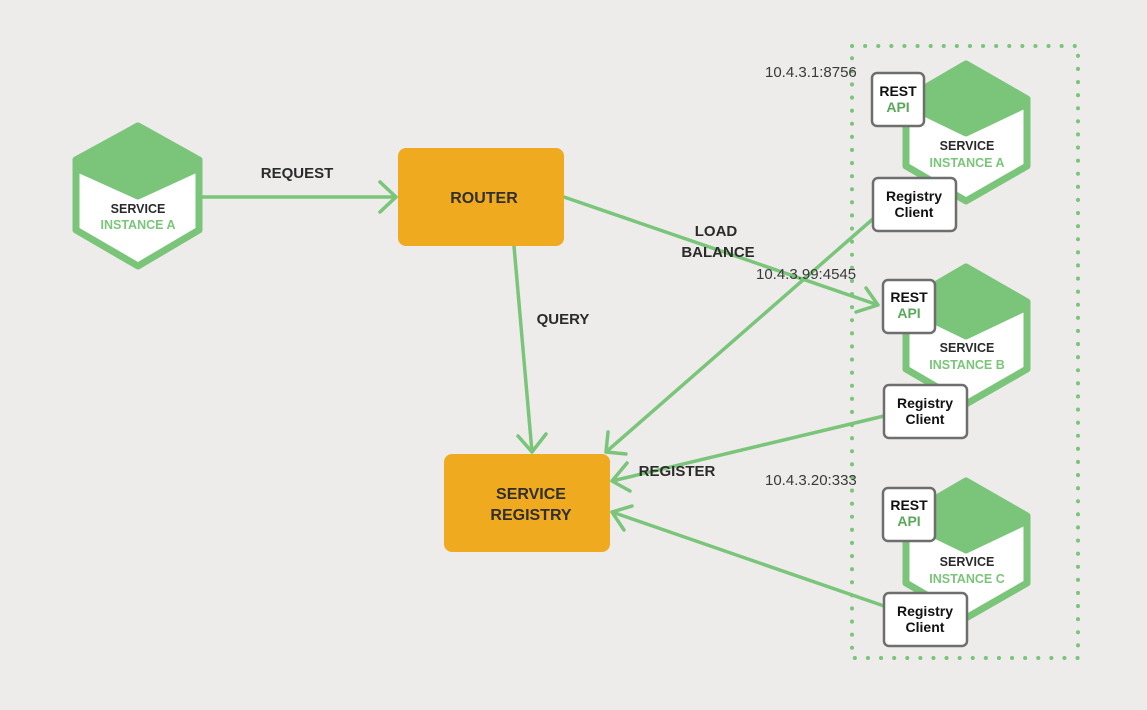 This screenshot has height=710, width=1147. Describe the element at coordinates (677, 471) in the screenshot. I see `register-label: REGISTER` at that location.